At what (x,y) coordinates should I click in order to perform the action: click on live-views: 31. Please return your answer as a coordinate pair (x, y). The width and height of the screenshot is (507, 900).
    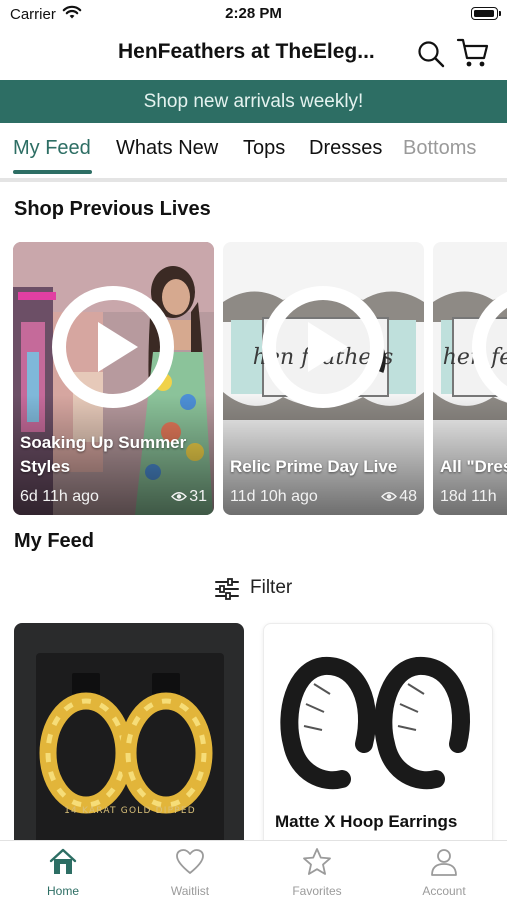
    Looking at the image, I should click on (189, 497).